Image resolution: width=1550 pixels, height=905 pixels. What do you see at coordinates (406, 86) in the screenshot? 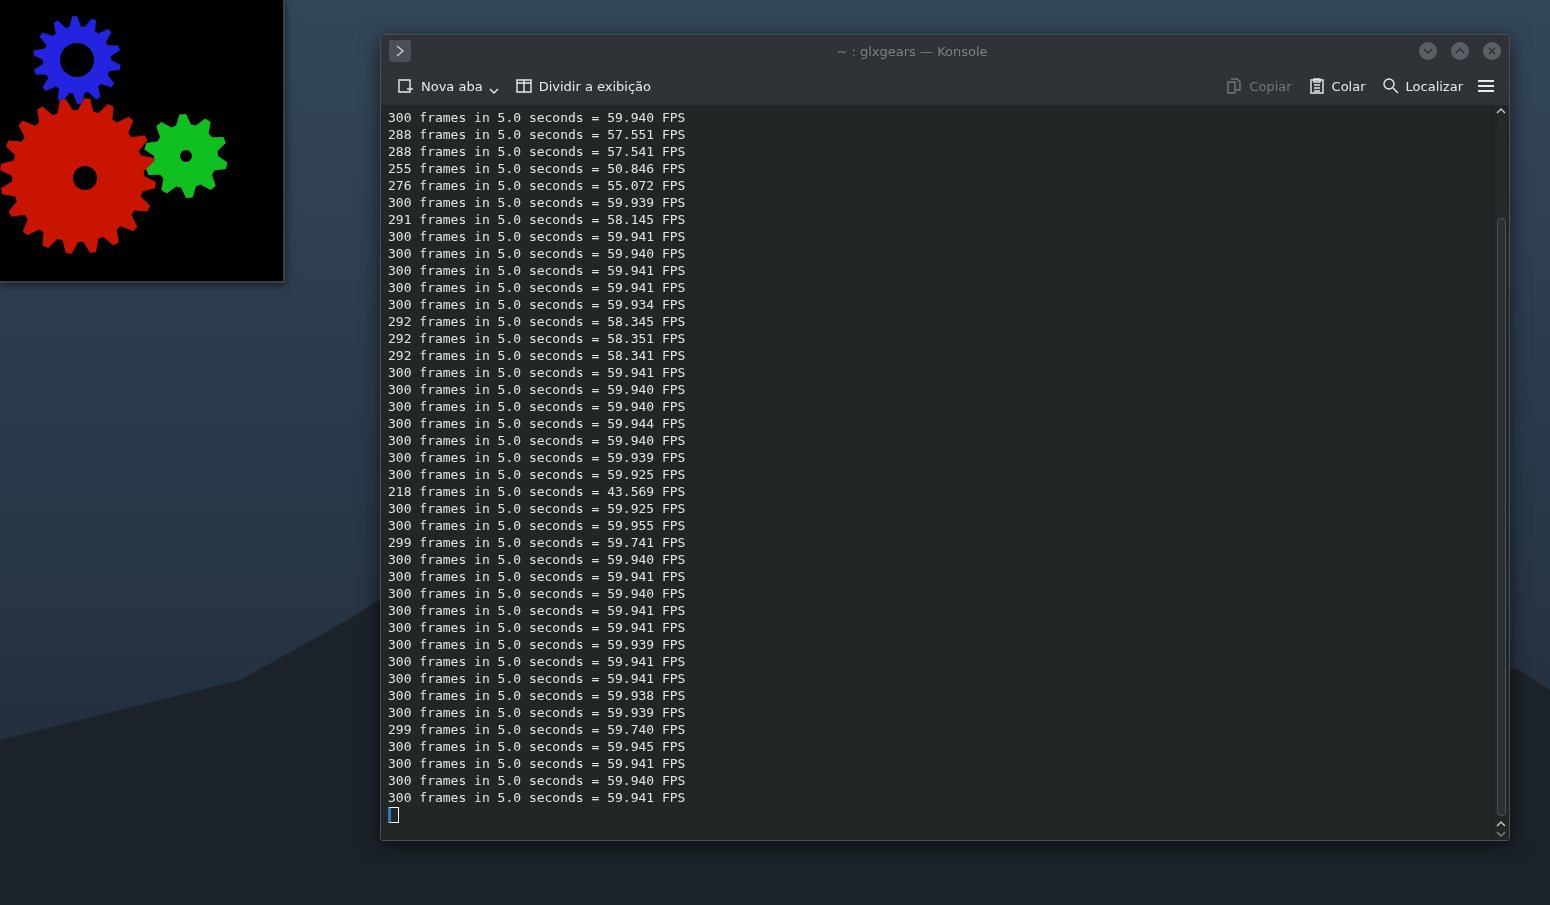
I see `new-tab-icon` at bounding box center [406, 86].